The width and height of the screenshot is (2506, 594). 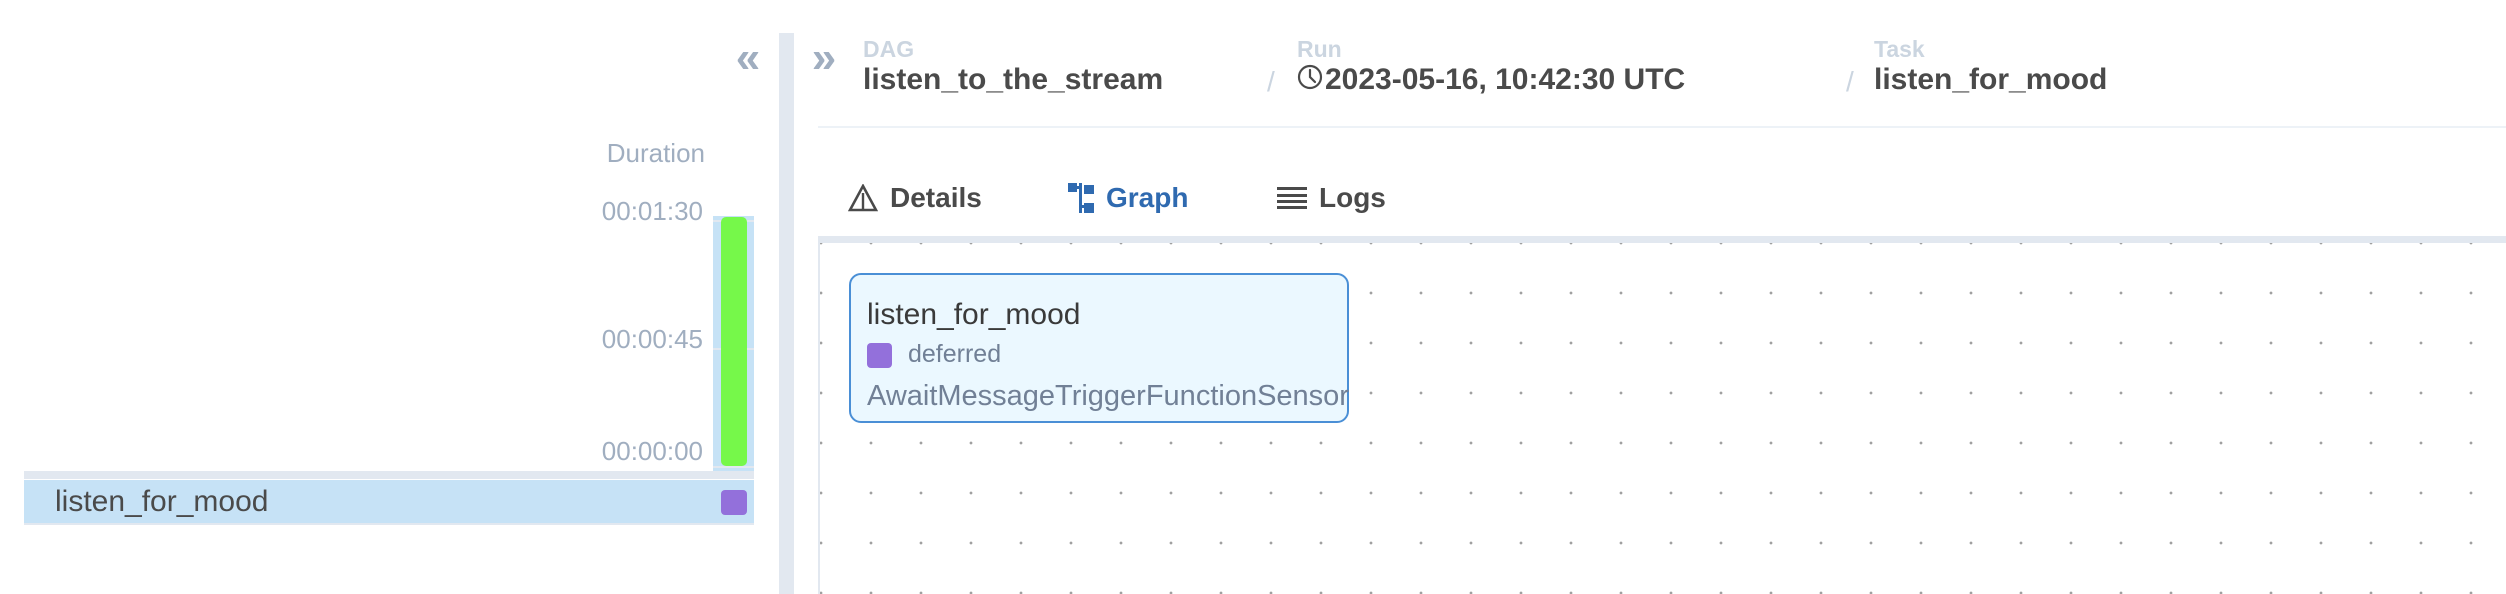 I want to click on breadcrumb-task: Task listen_for_mood, so click(x=1990, y=67).